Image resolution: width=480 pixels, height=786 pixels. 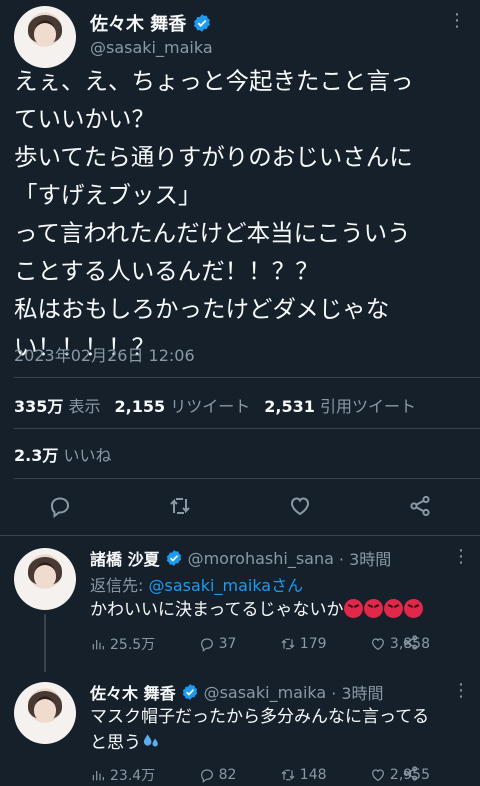 I want to click on reply-handle: @sasaki_maika, so click(x=265, y=692).